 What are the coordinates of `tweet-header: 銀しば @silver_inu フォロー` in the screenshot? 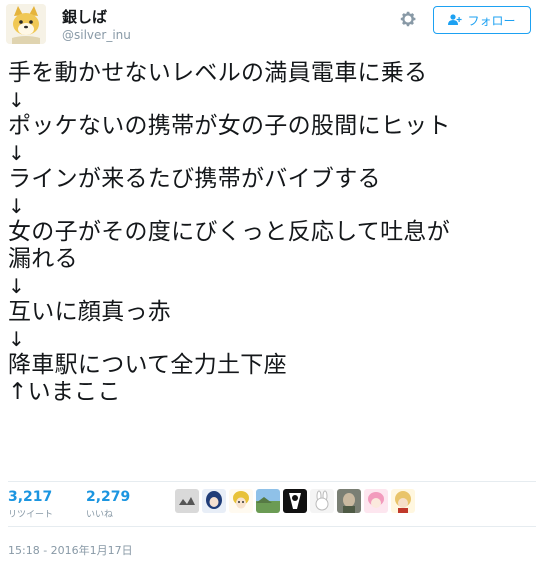 It's located at (272, 25).